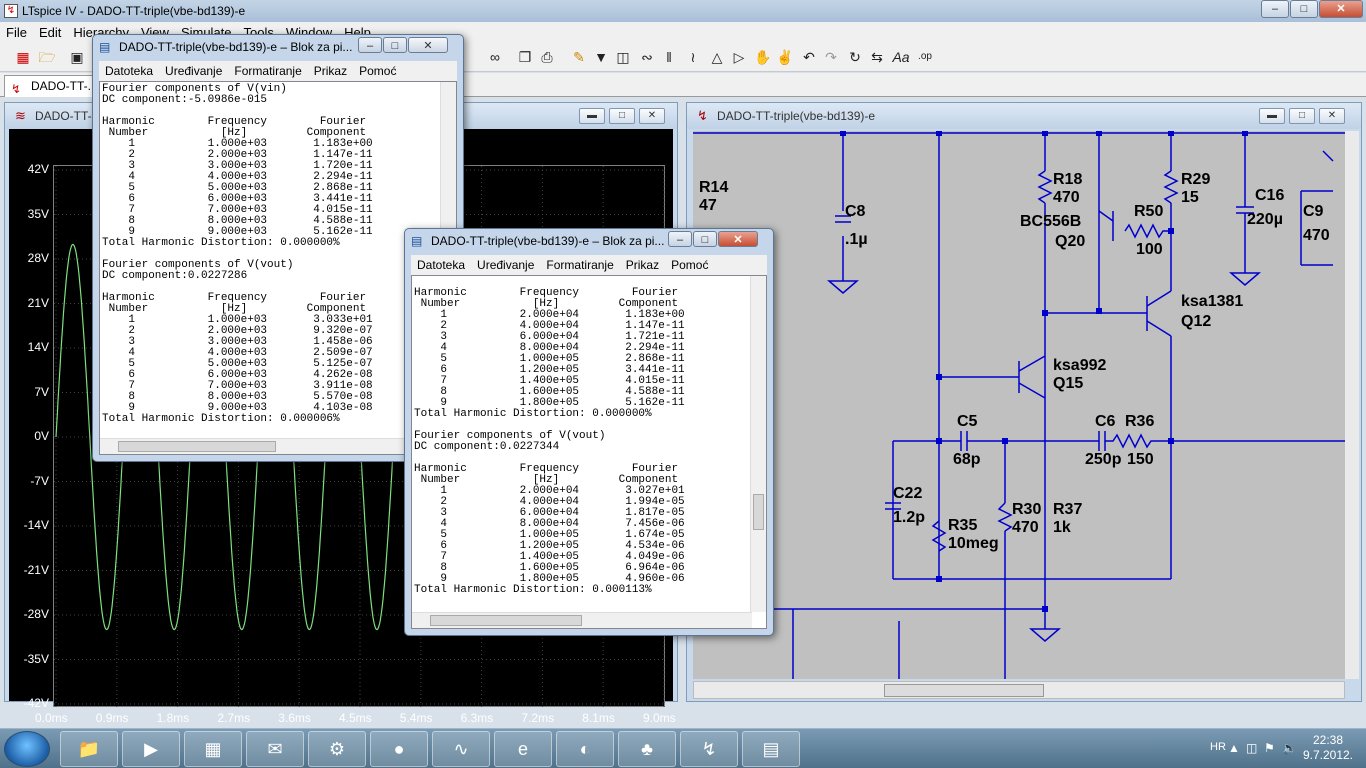 This screenshot has height=768, width=1366. I want to click on notepad2-horizontal-scrollbar, so click(582, 620).